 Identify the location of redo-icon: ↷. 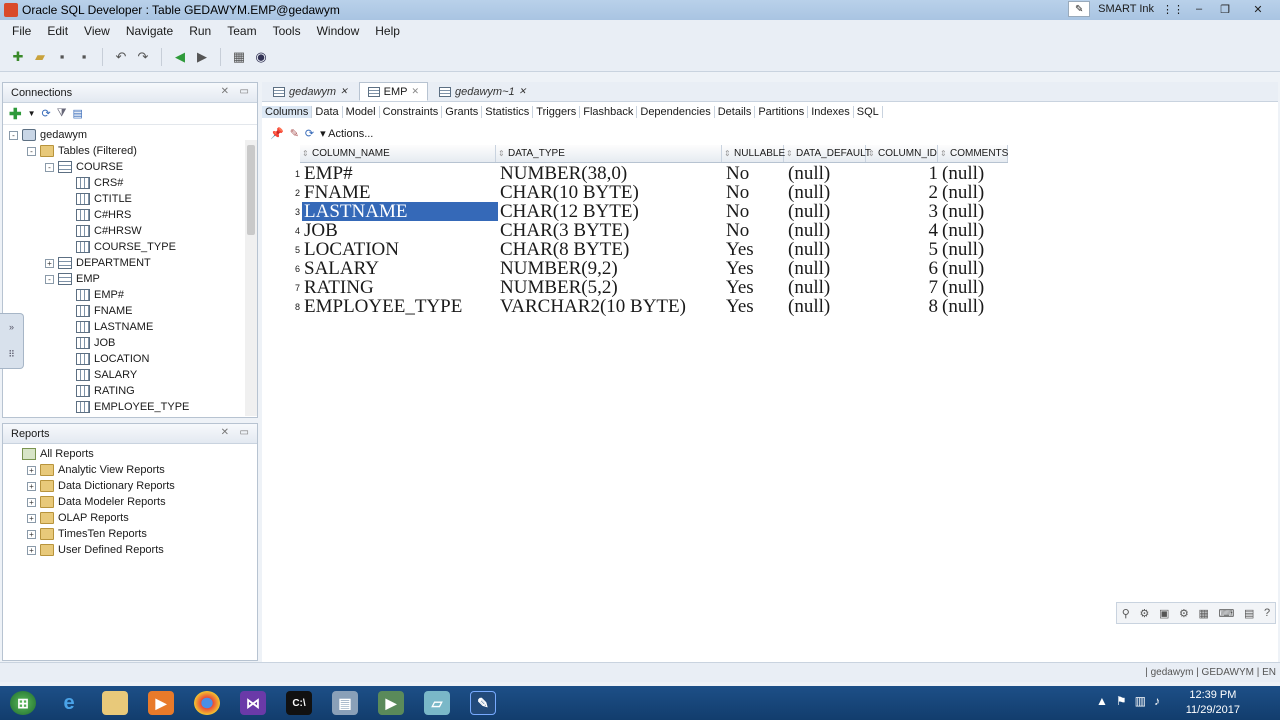
(143, 57).